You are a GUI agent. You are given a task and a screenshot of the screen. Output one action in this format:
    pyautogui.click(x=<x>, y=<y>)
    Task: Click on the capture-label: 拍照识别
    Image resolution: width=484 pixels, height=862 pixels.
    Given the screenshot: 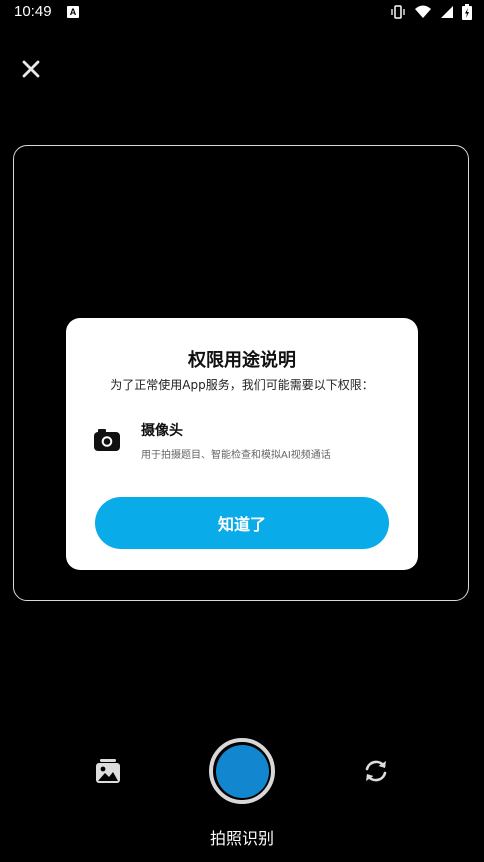 What is the action you would take?
    pyautogui.click(x=241, y=838)
    